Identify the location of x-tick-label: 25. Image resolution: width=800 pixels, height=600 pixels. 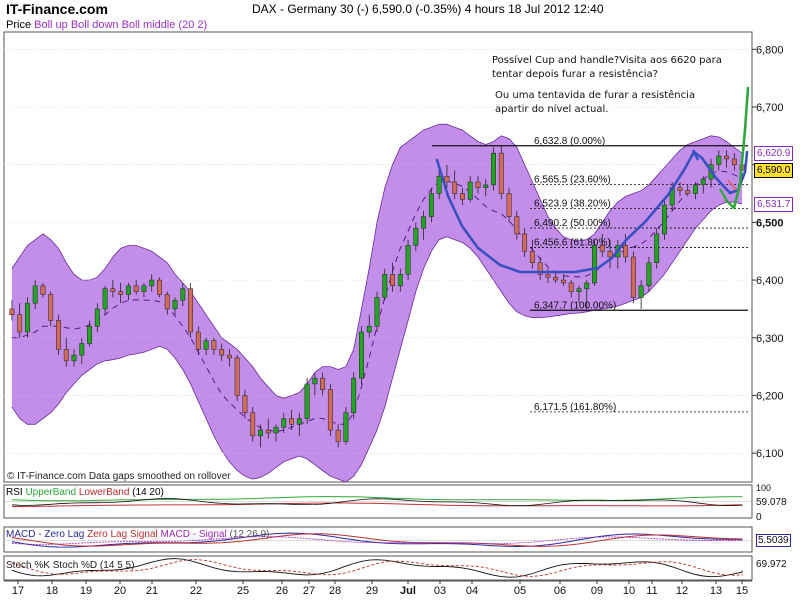
(243, 591).